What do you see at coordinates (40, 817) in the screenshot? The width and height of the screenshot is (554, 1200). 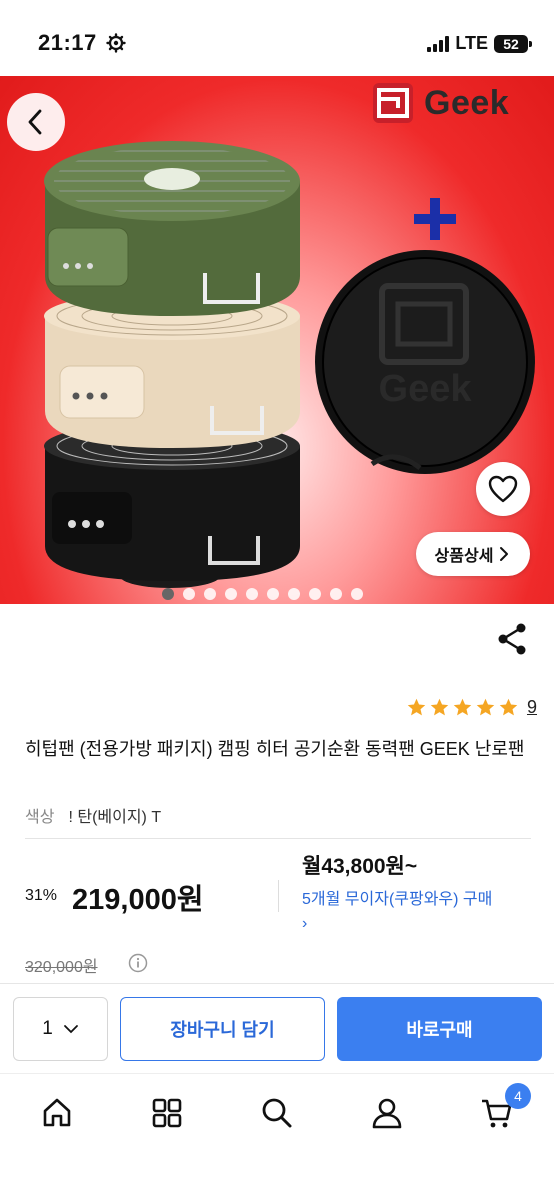 I see `option-label: 색상` at bounding box center [40, 817].